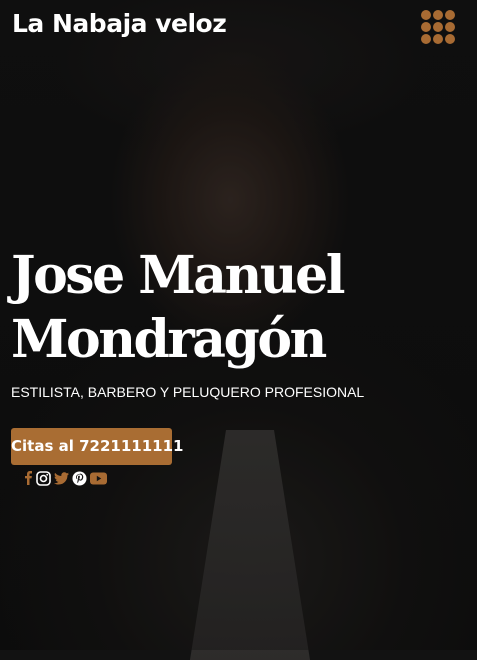 This screenshot has height=660, width=477. What do you see at coordinates (43, 478) in the screenshot?
I see `instagram-icon` at bounding box center [43, 478].